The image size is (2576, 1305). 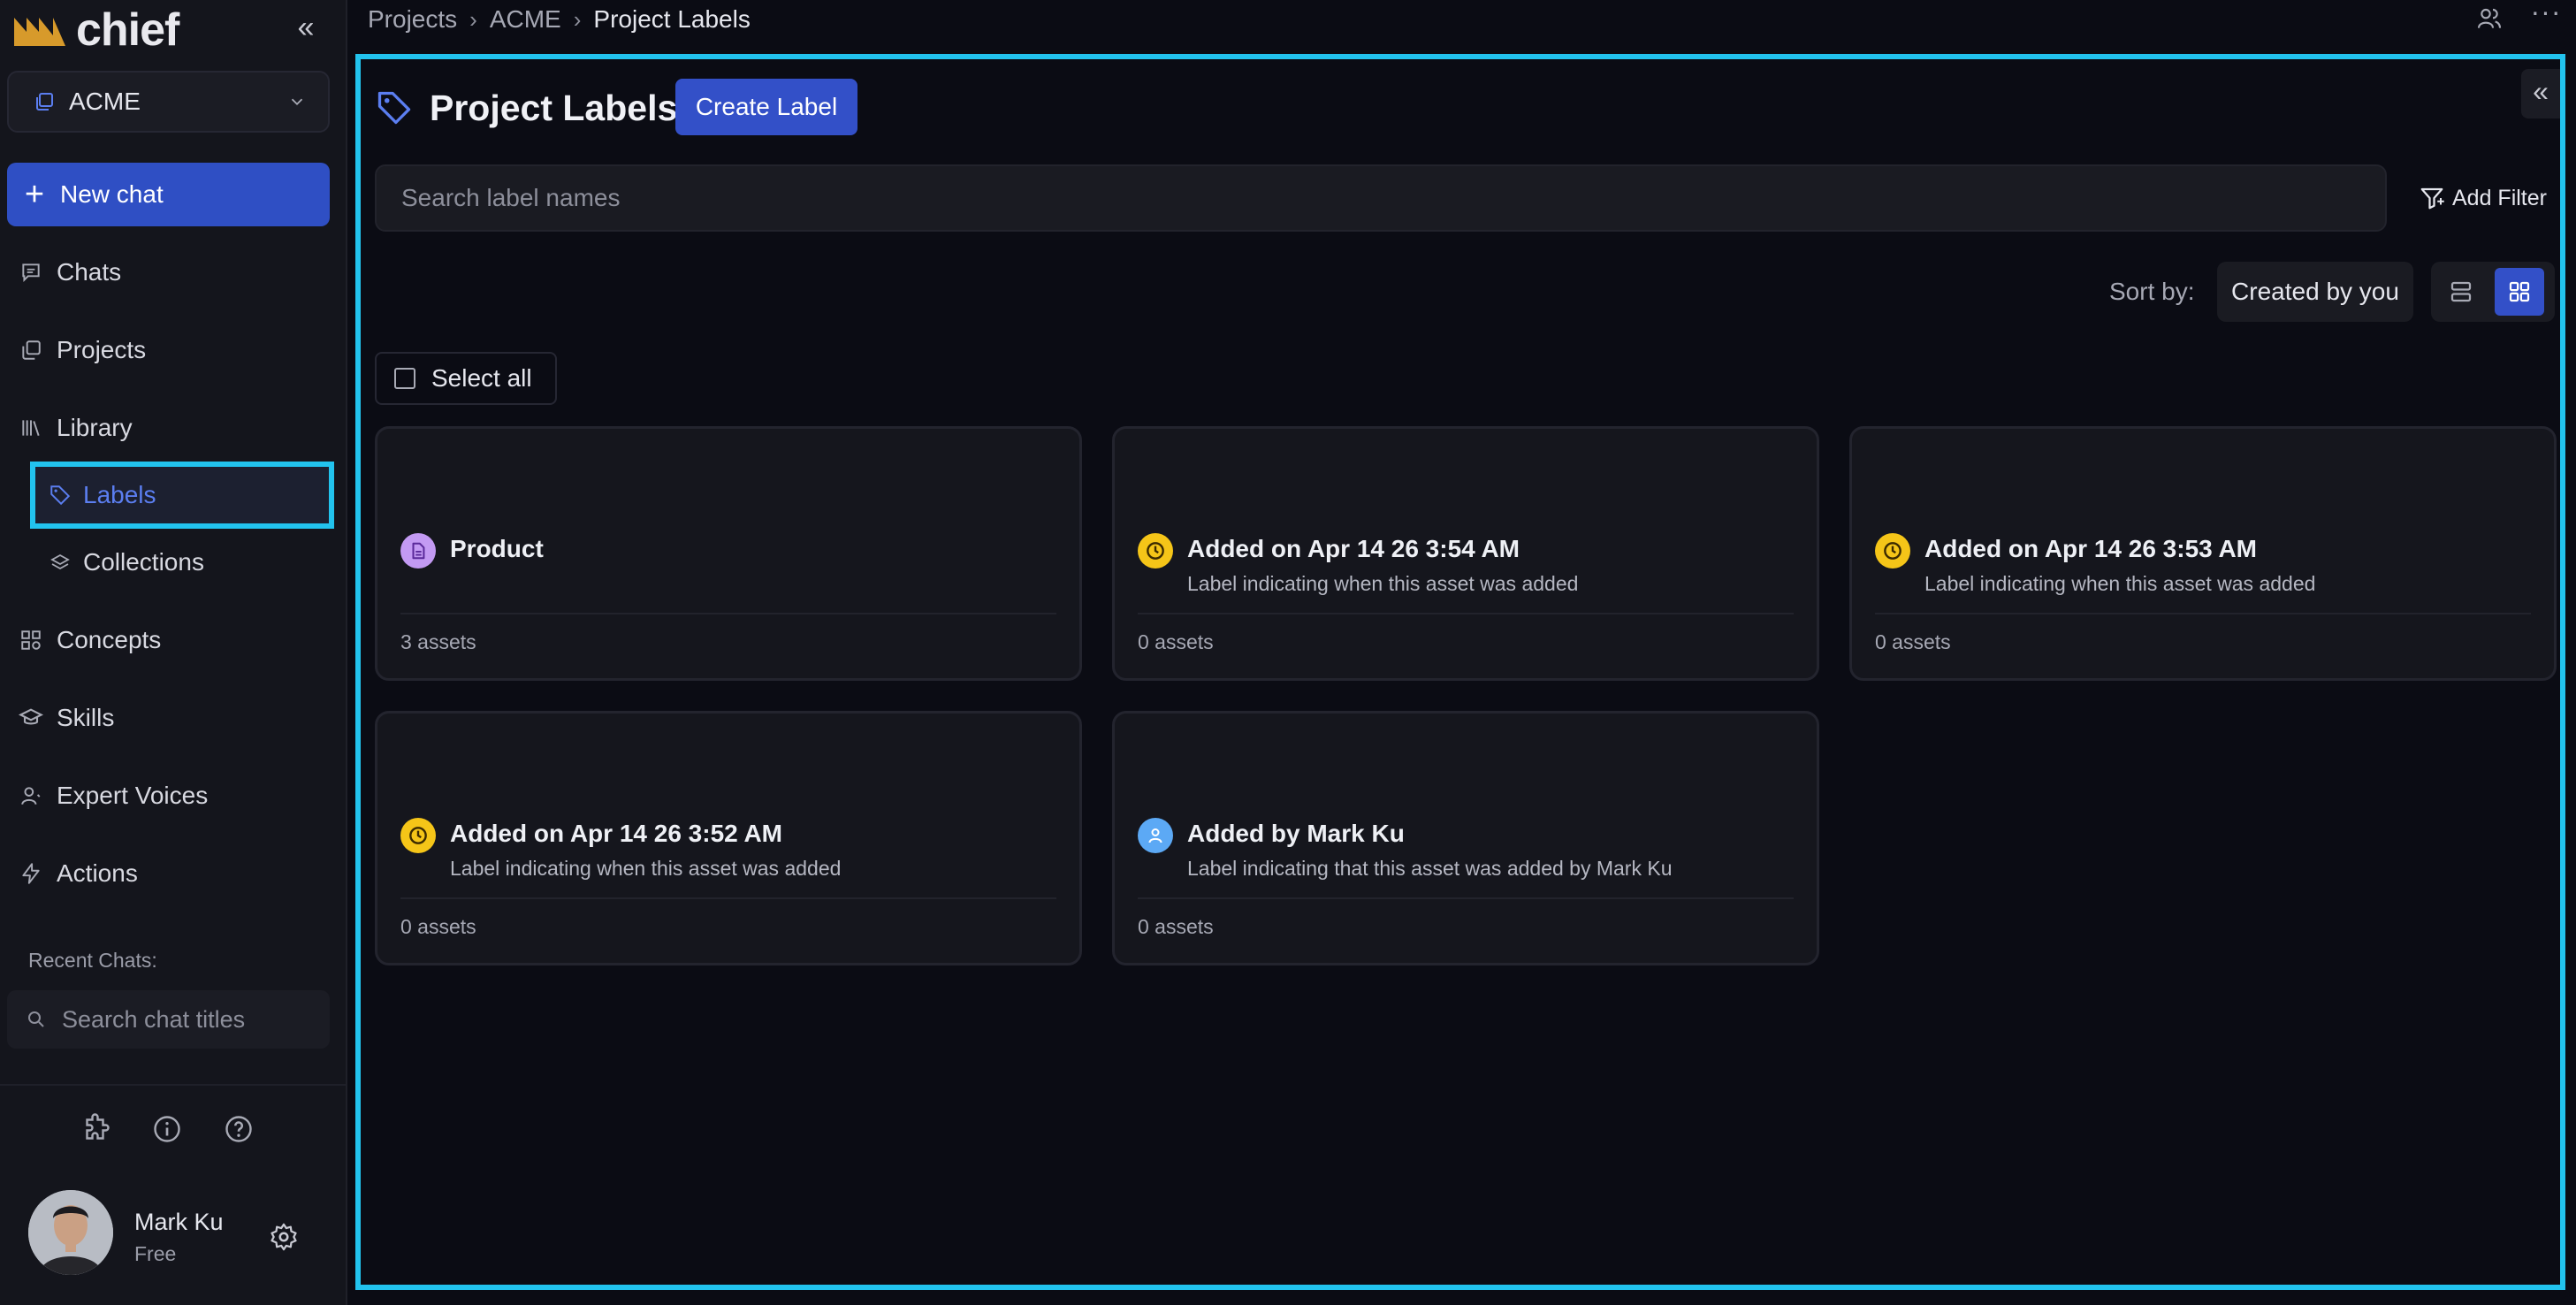 What do you see at coordinates (466, 378) in the screenshot?
I see `select-all-button: Select all` at bounding box center [466, 378].